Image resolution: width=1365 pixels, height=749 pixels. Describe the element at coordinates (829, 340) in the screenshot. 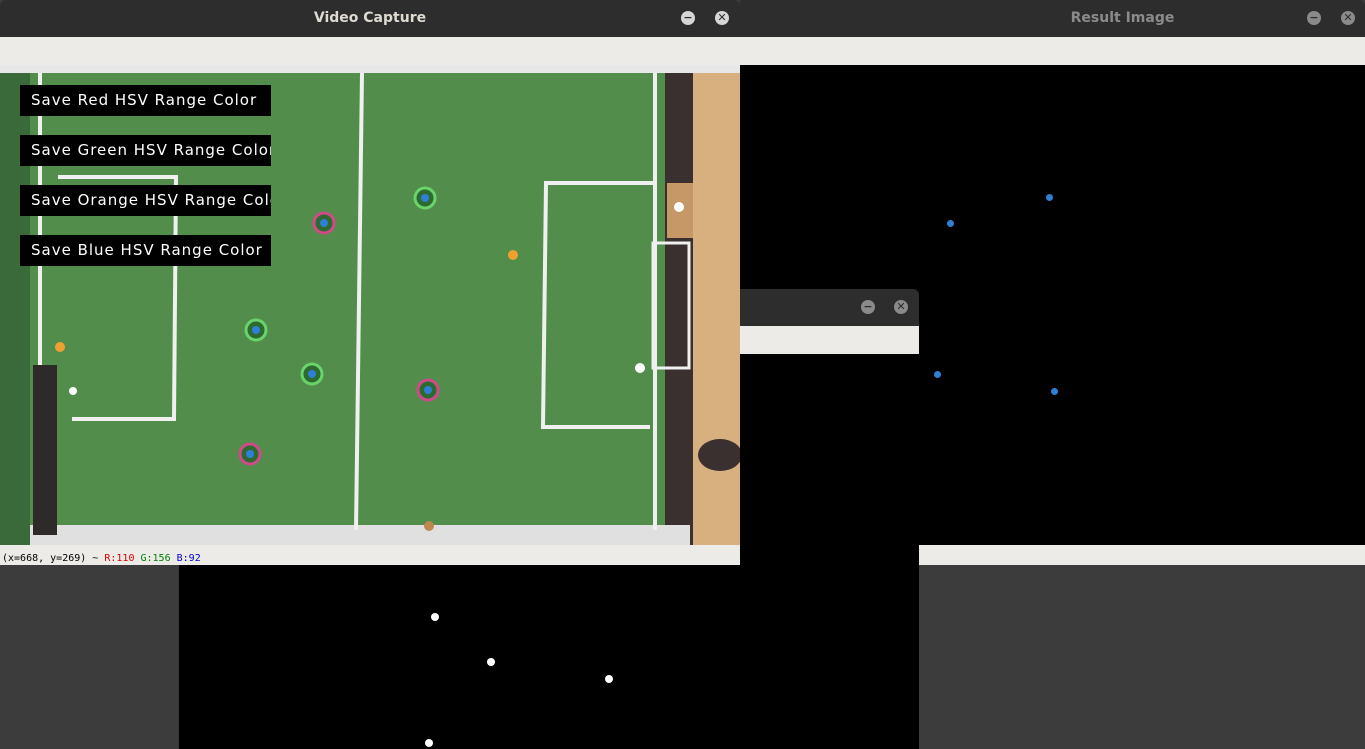

I see `mask-window-toolbar-part` at that location.